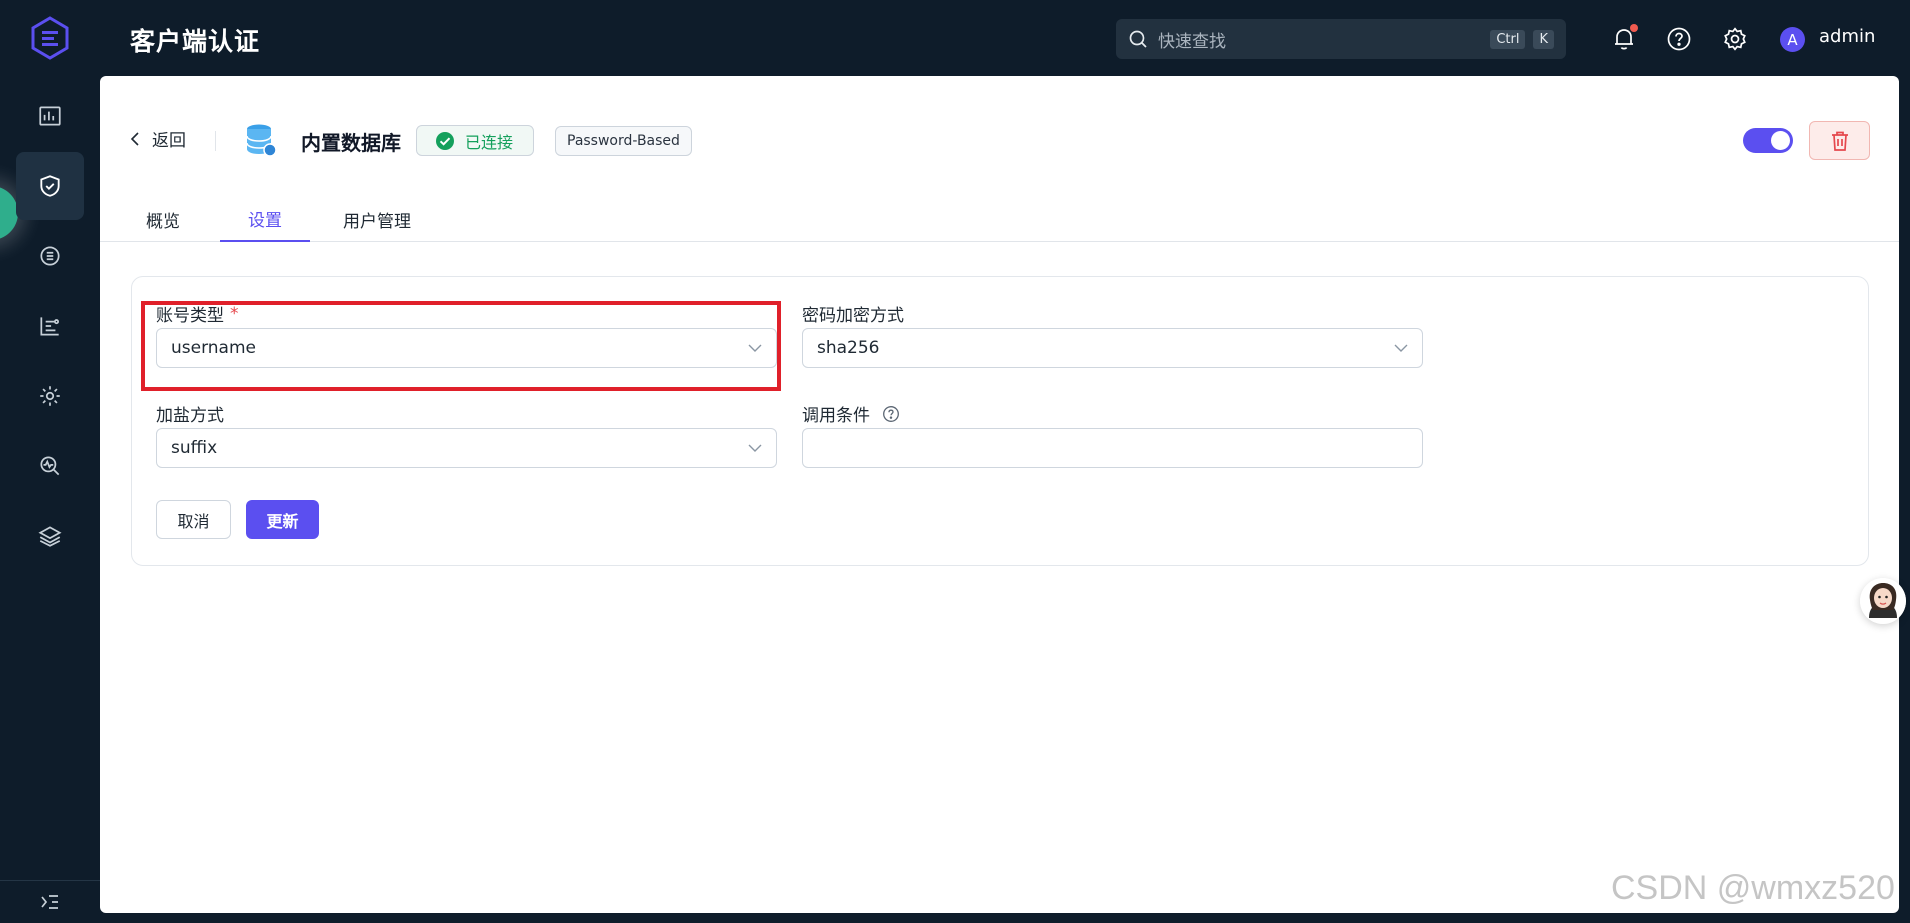 Image resolution: width=1910 pixels, height=923 pixels. Describe the element at coordinates (853, 316) in the screenshot. I see `password-hash-label: 密码加密方式` at that location.